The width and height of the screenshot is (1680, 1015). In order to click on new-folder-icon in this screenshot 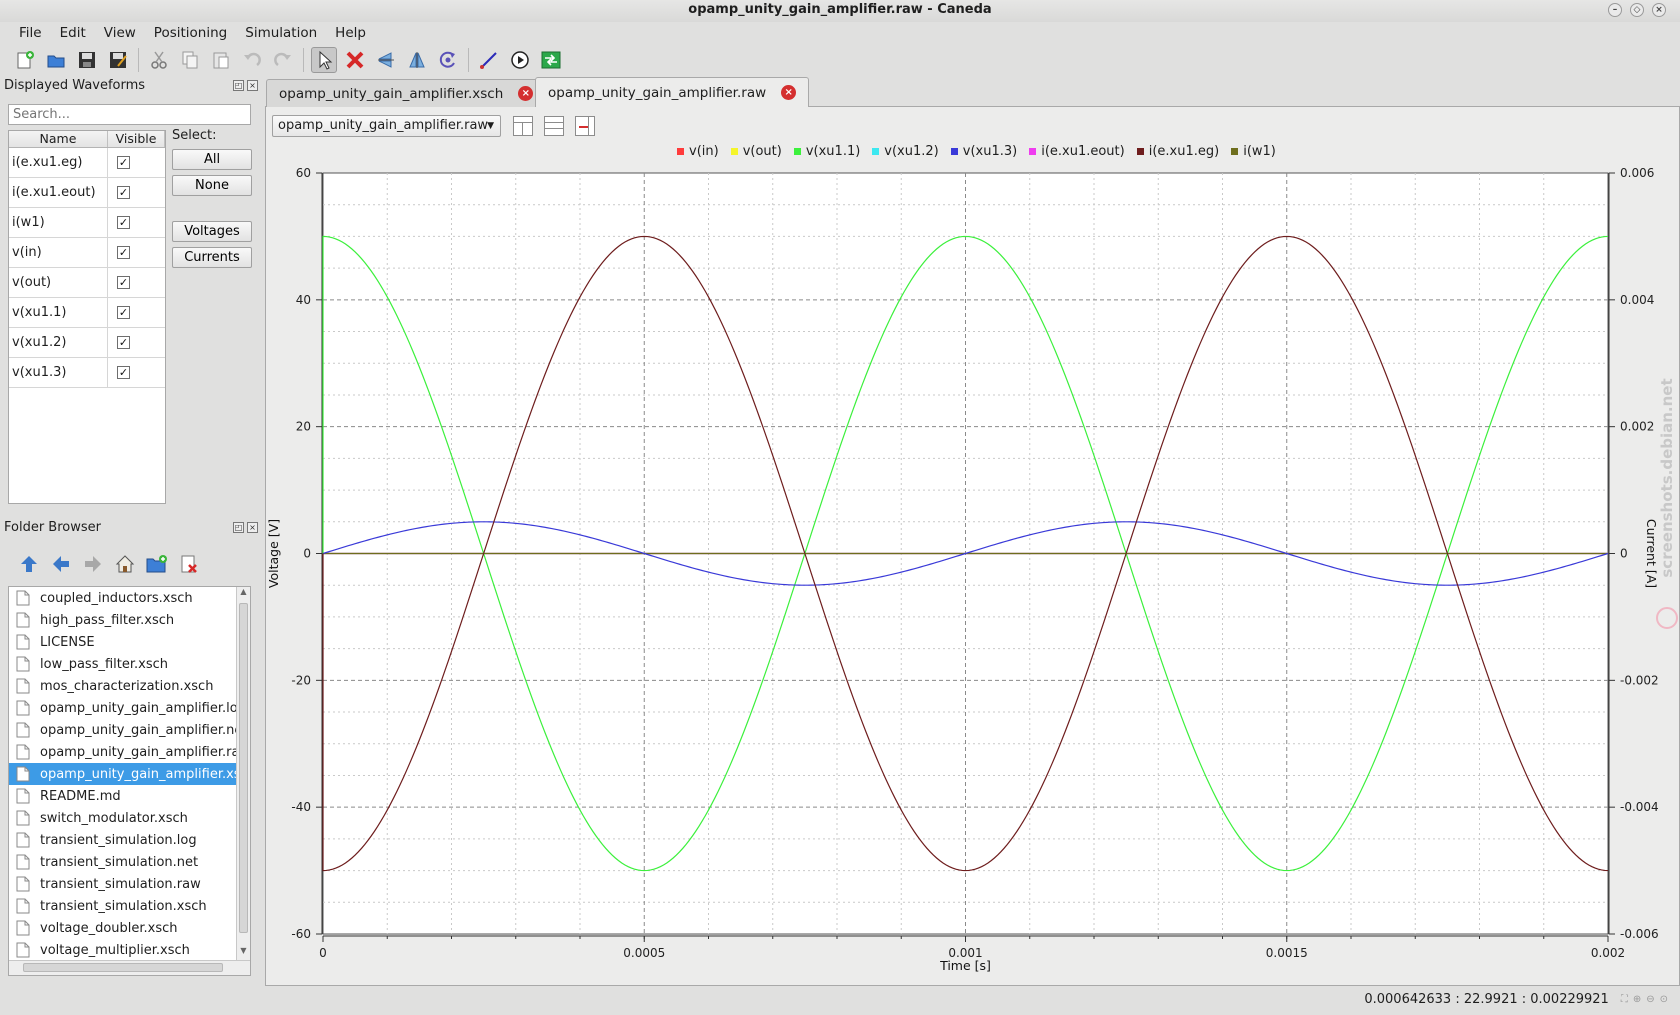, I will do `click(157, 564)`.